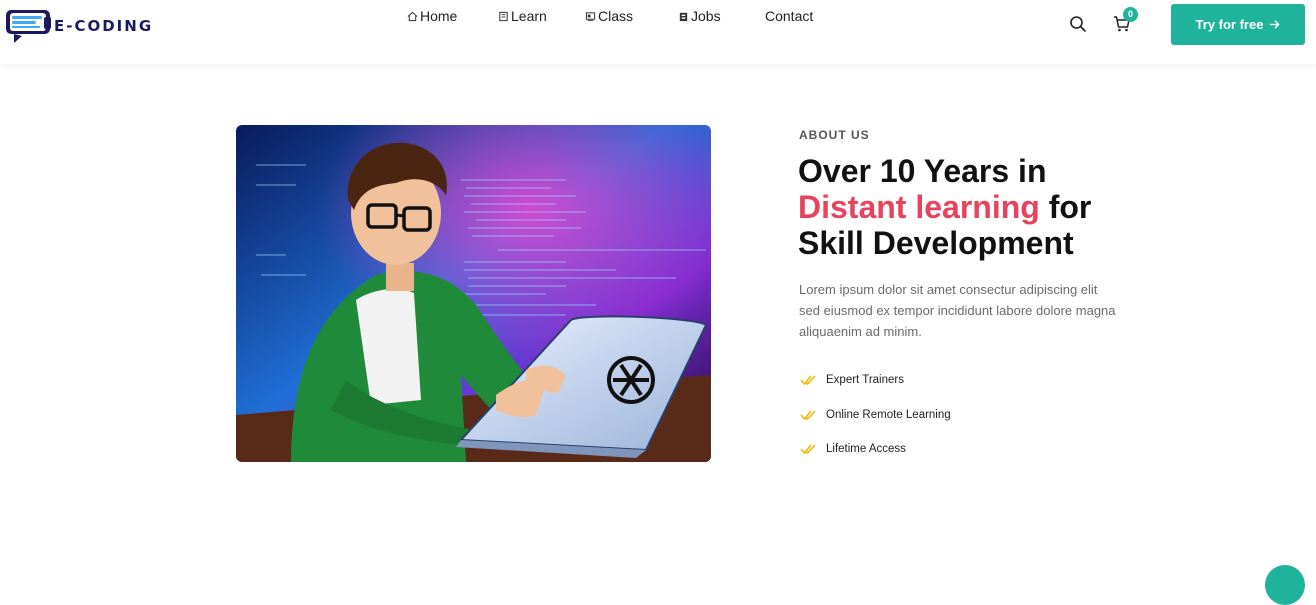 The width and height of the screenshot is (1316, 605). I want to click on nav-class-label: Class, so click(616, 16).